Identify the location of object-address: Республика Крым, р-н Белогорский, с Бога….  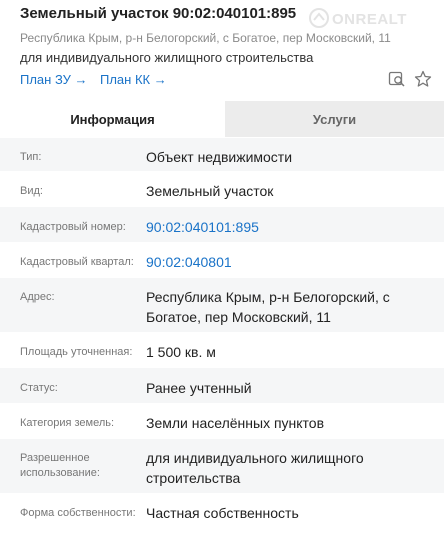
(205, 38).